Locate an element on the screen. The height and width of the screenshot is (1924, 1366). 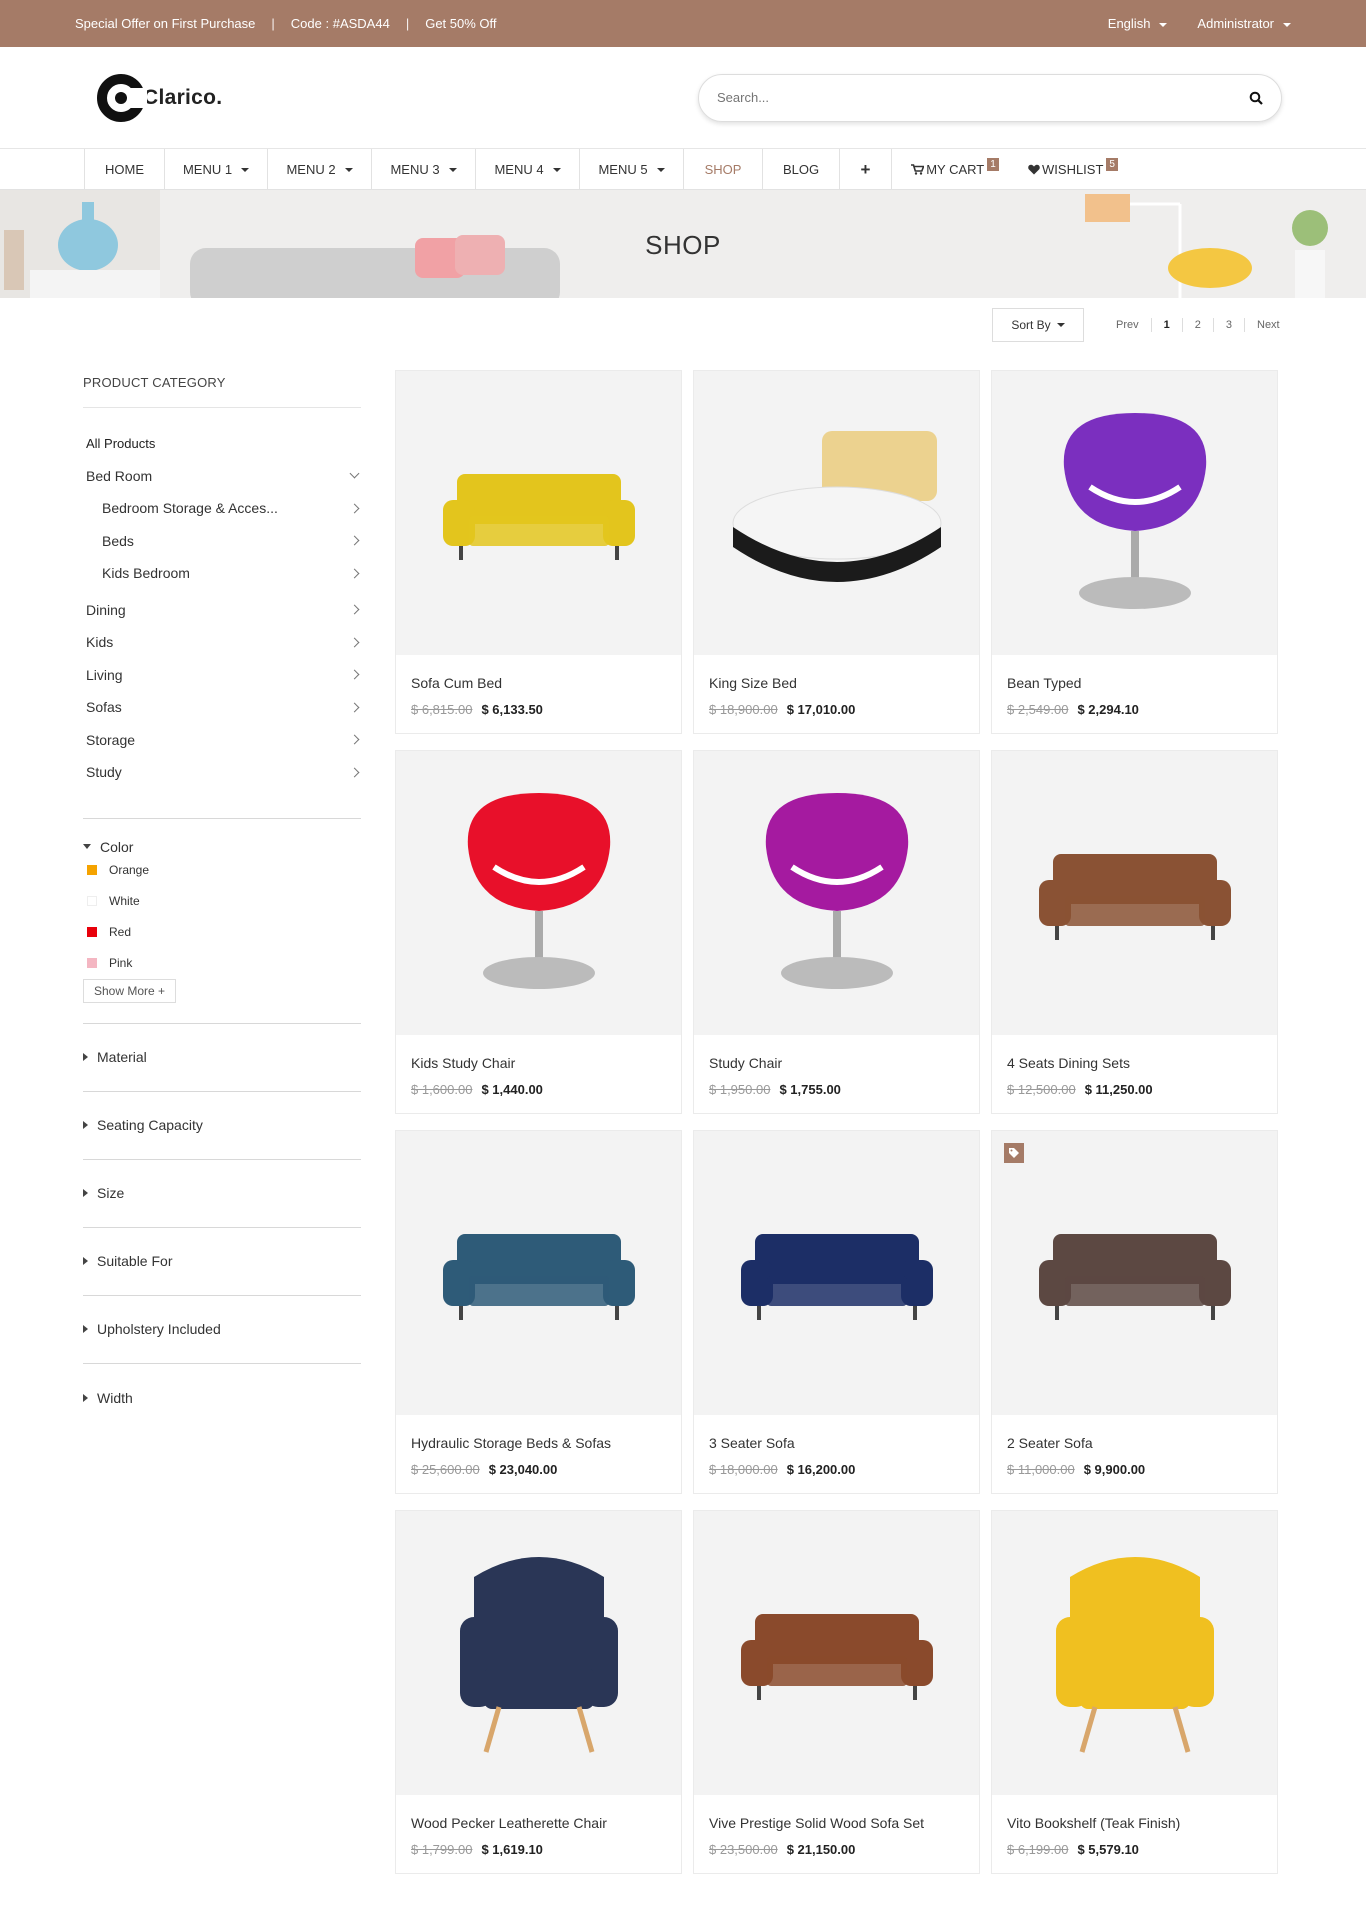
product-name: Sofa Cum Bed is located at coordinates (538, 683).